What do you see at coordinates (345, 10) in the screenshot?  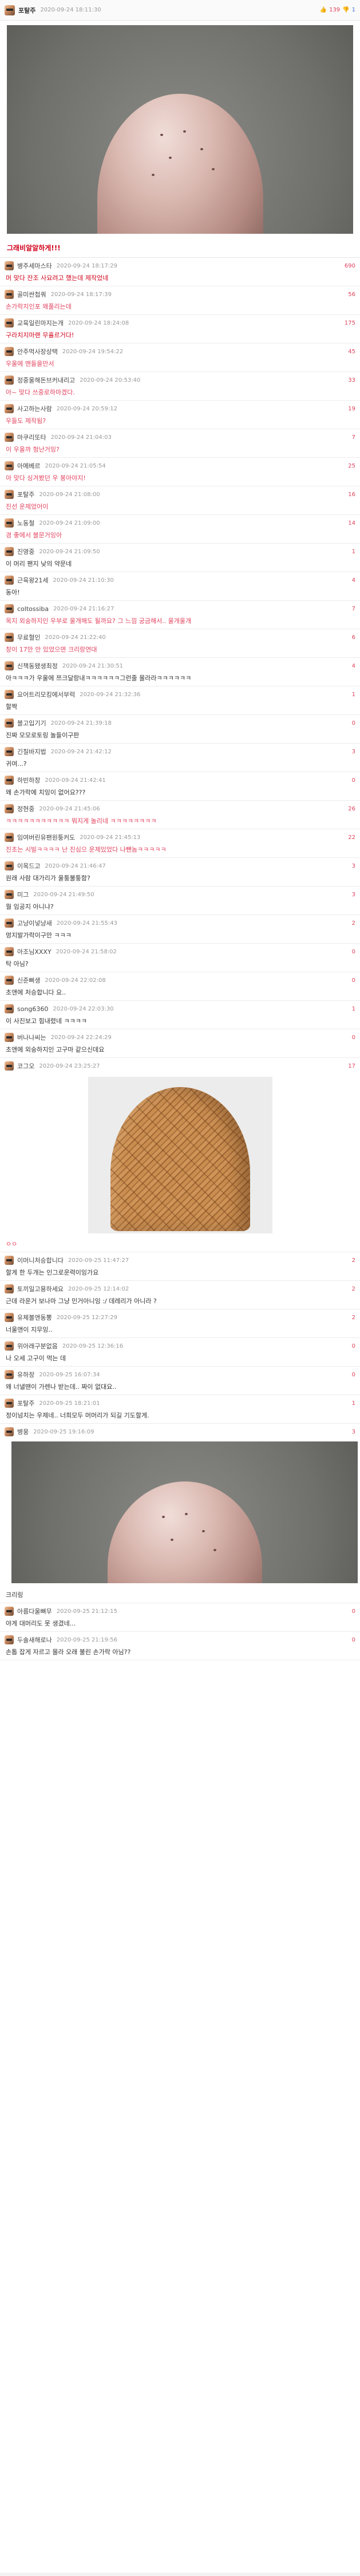 I see `thumbs-down-icon: 👎` at bounding box center [345, 10].